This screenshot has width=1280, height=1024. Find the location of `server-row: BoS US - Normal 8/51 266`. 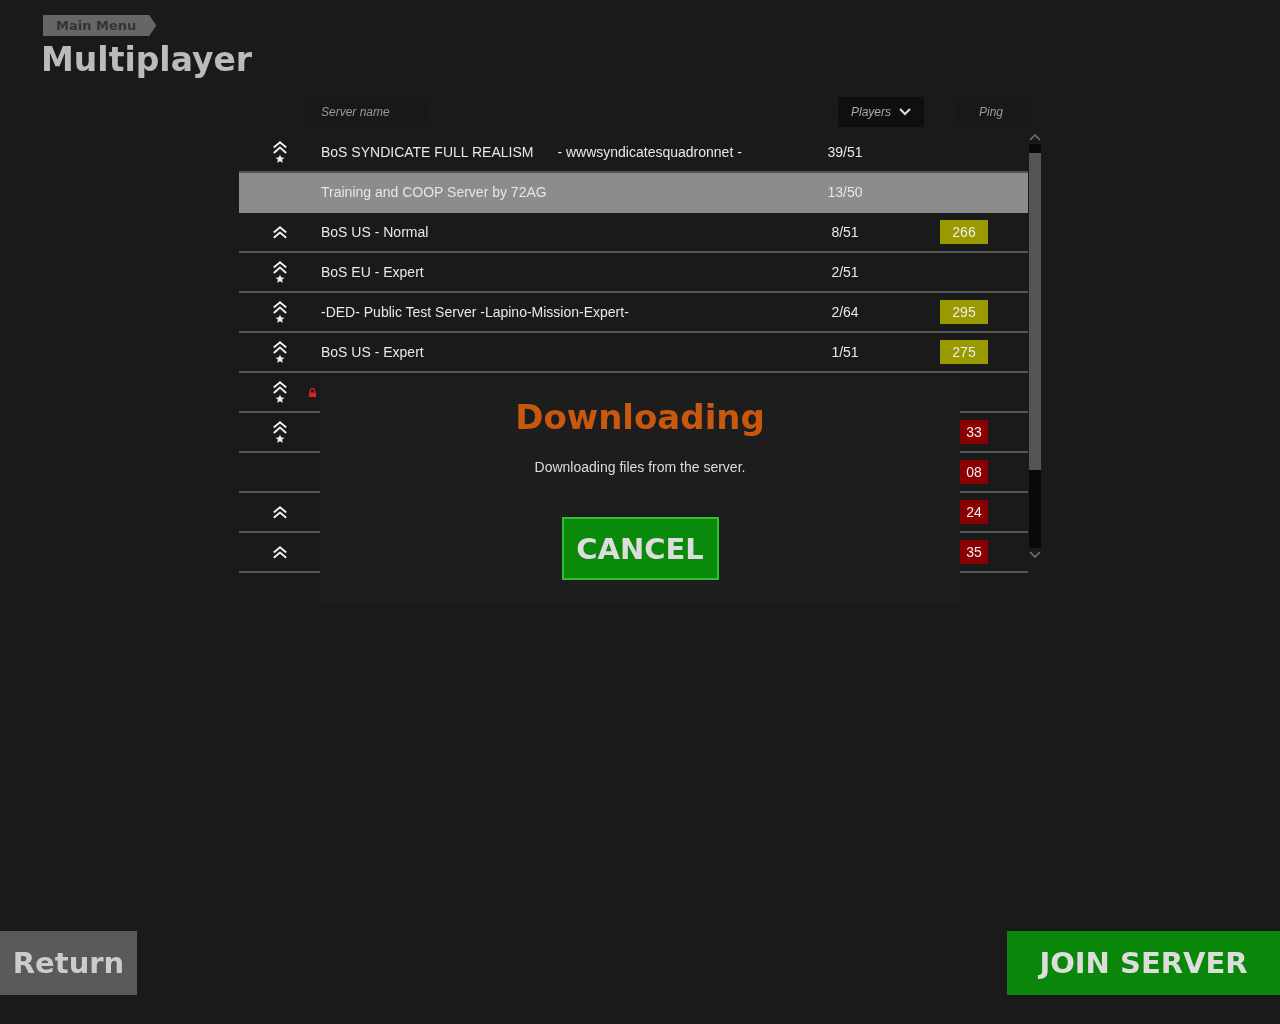

server-row: BoS US - Normal 8/51 266 is located at coordinates (633, 233).